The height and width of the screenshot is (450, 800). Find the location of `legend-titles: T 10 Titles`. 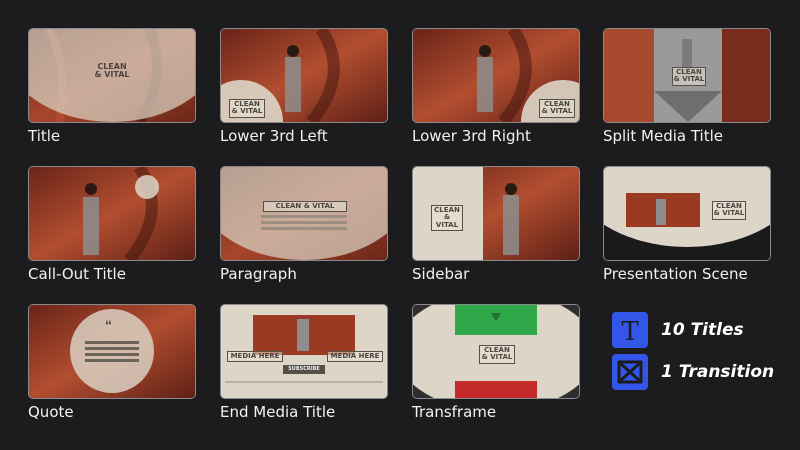

legend-titles: T 10 Titles is located at coordinates (678, 330).